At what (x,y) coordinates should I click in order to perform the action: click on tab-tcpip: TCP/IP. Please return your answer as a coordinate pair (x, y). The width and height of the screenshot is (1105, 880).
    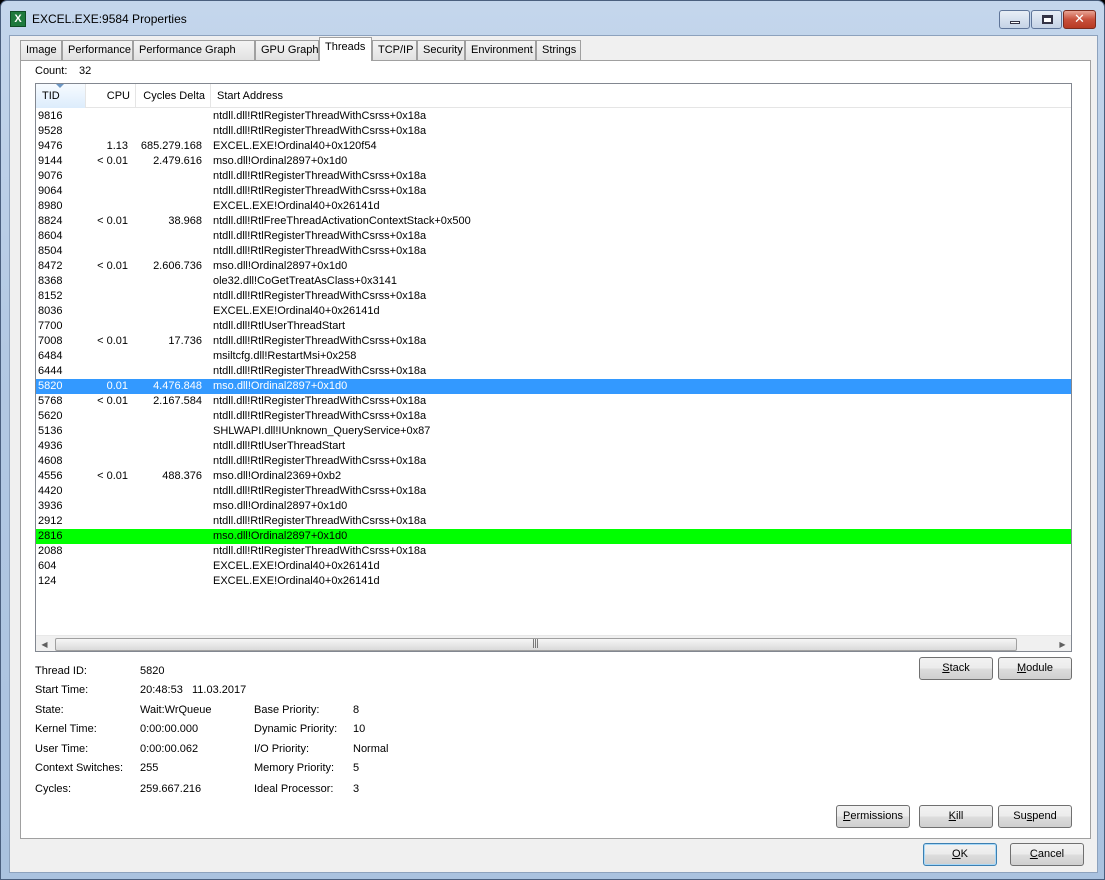
    Looking at the image, I should click on (394, 50).